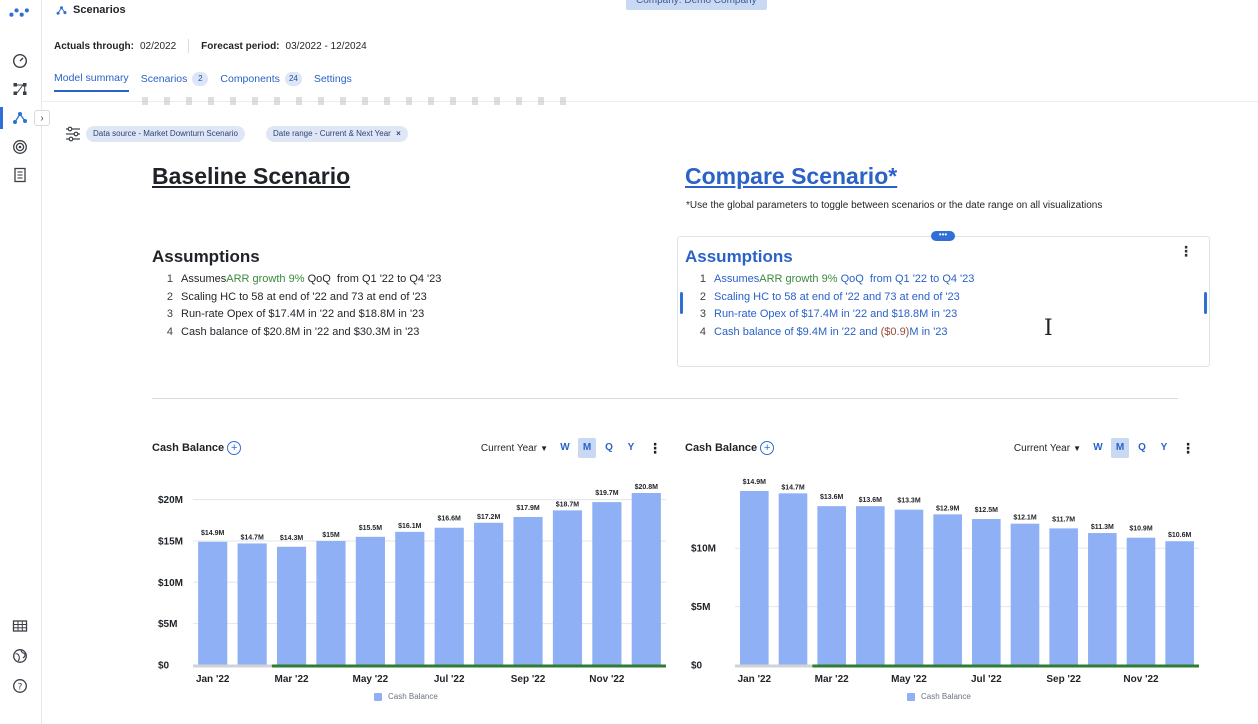  Describe the element at coordinates (252, 537) in the screenshot. I see `data-label: $14.7M` at that location.